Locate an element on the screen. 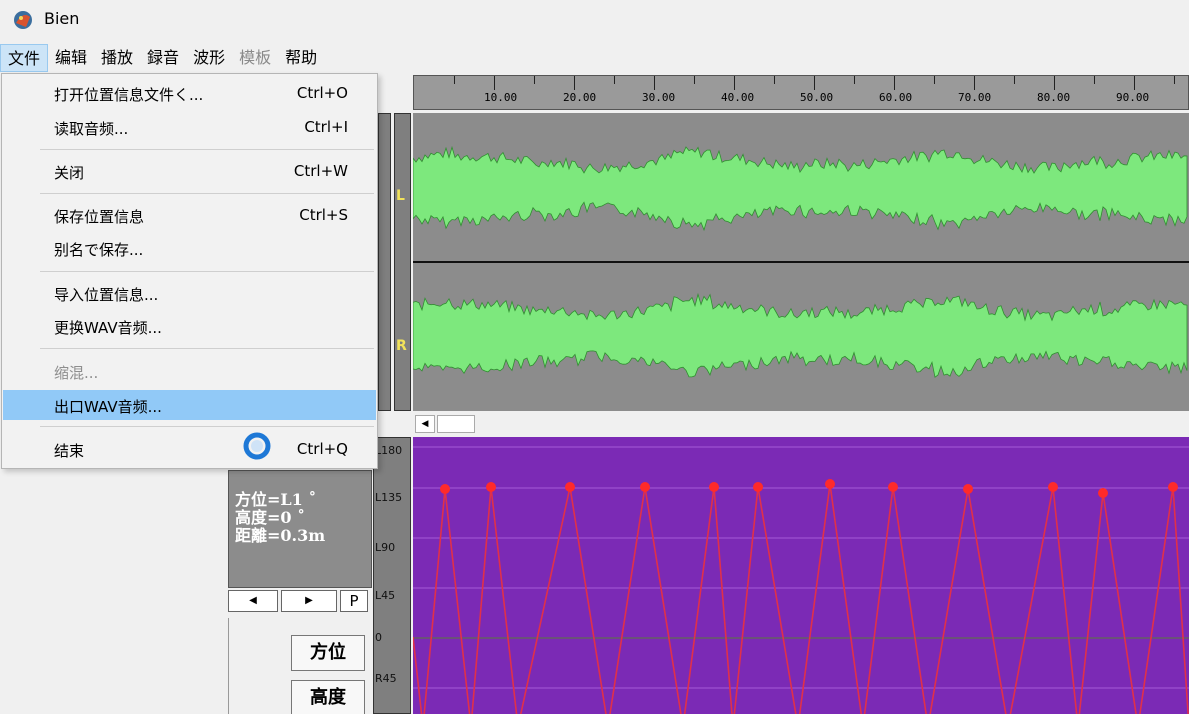  ruler-label: 90.00 is located at coordinates (1133, 97).